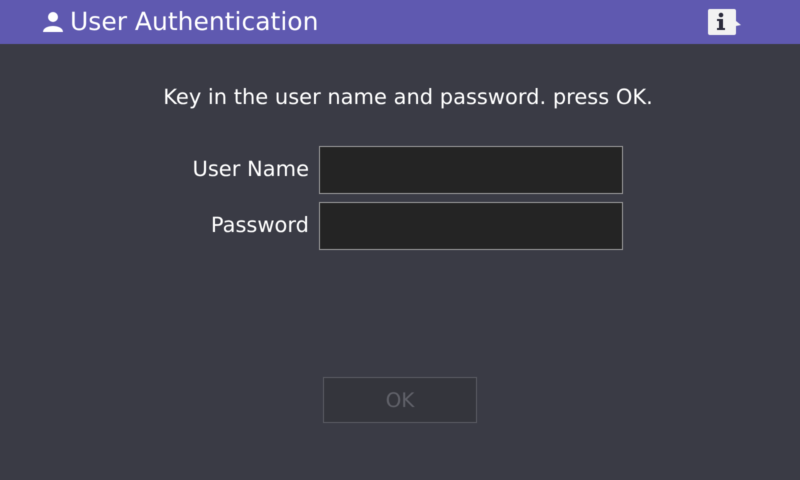  I want to click on instruction-text: Key in the user name and password. press OK., so click(408, 97).